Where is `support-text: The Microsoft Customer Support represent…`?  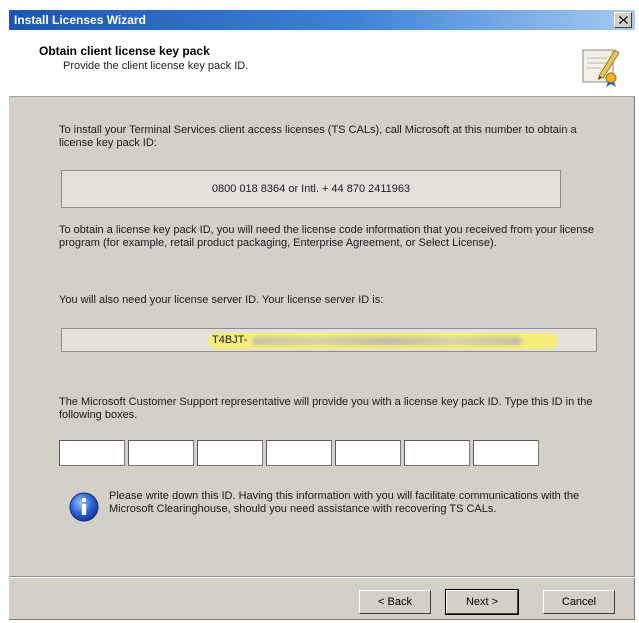 support-text: The Microsoft Customer Support represent… is located at coordinates (326, 408).